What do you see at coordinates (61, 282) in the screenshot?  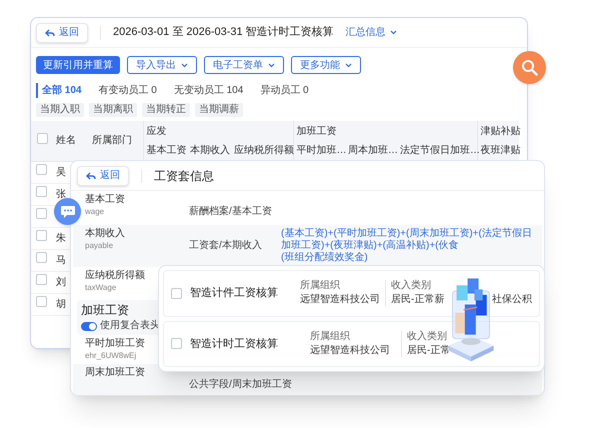 I see `table-cell: 刘` at bounding box center [61, 282].